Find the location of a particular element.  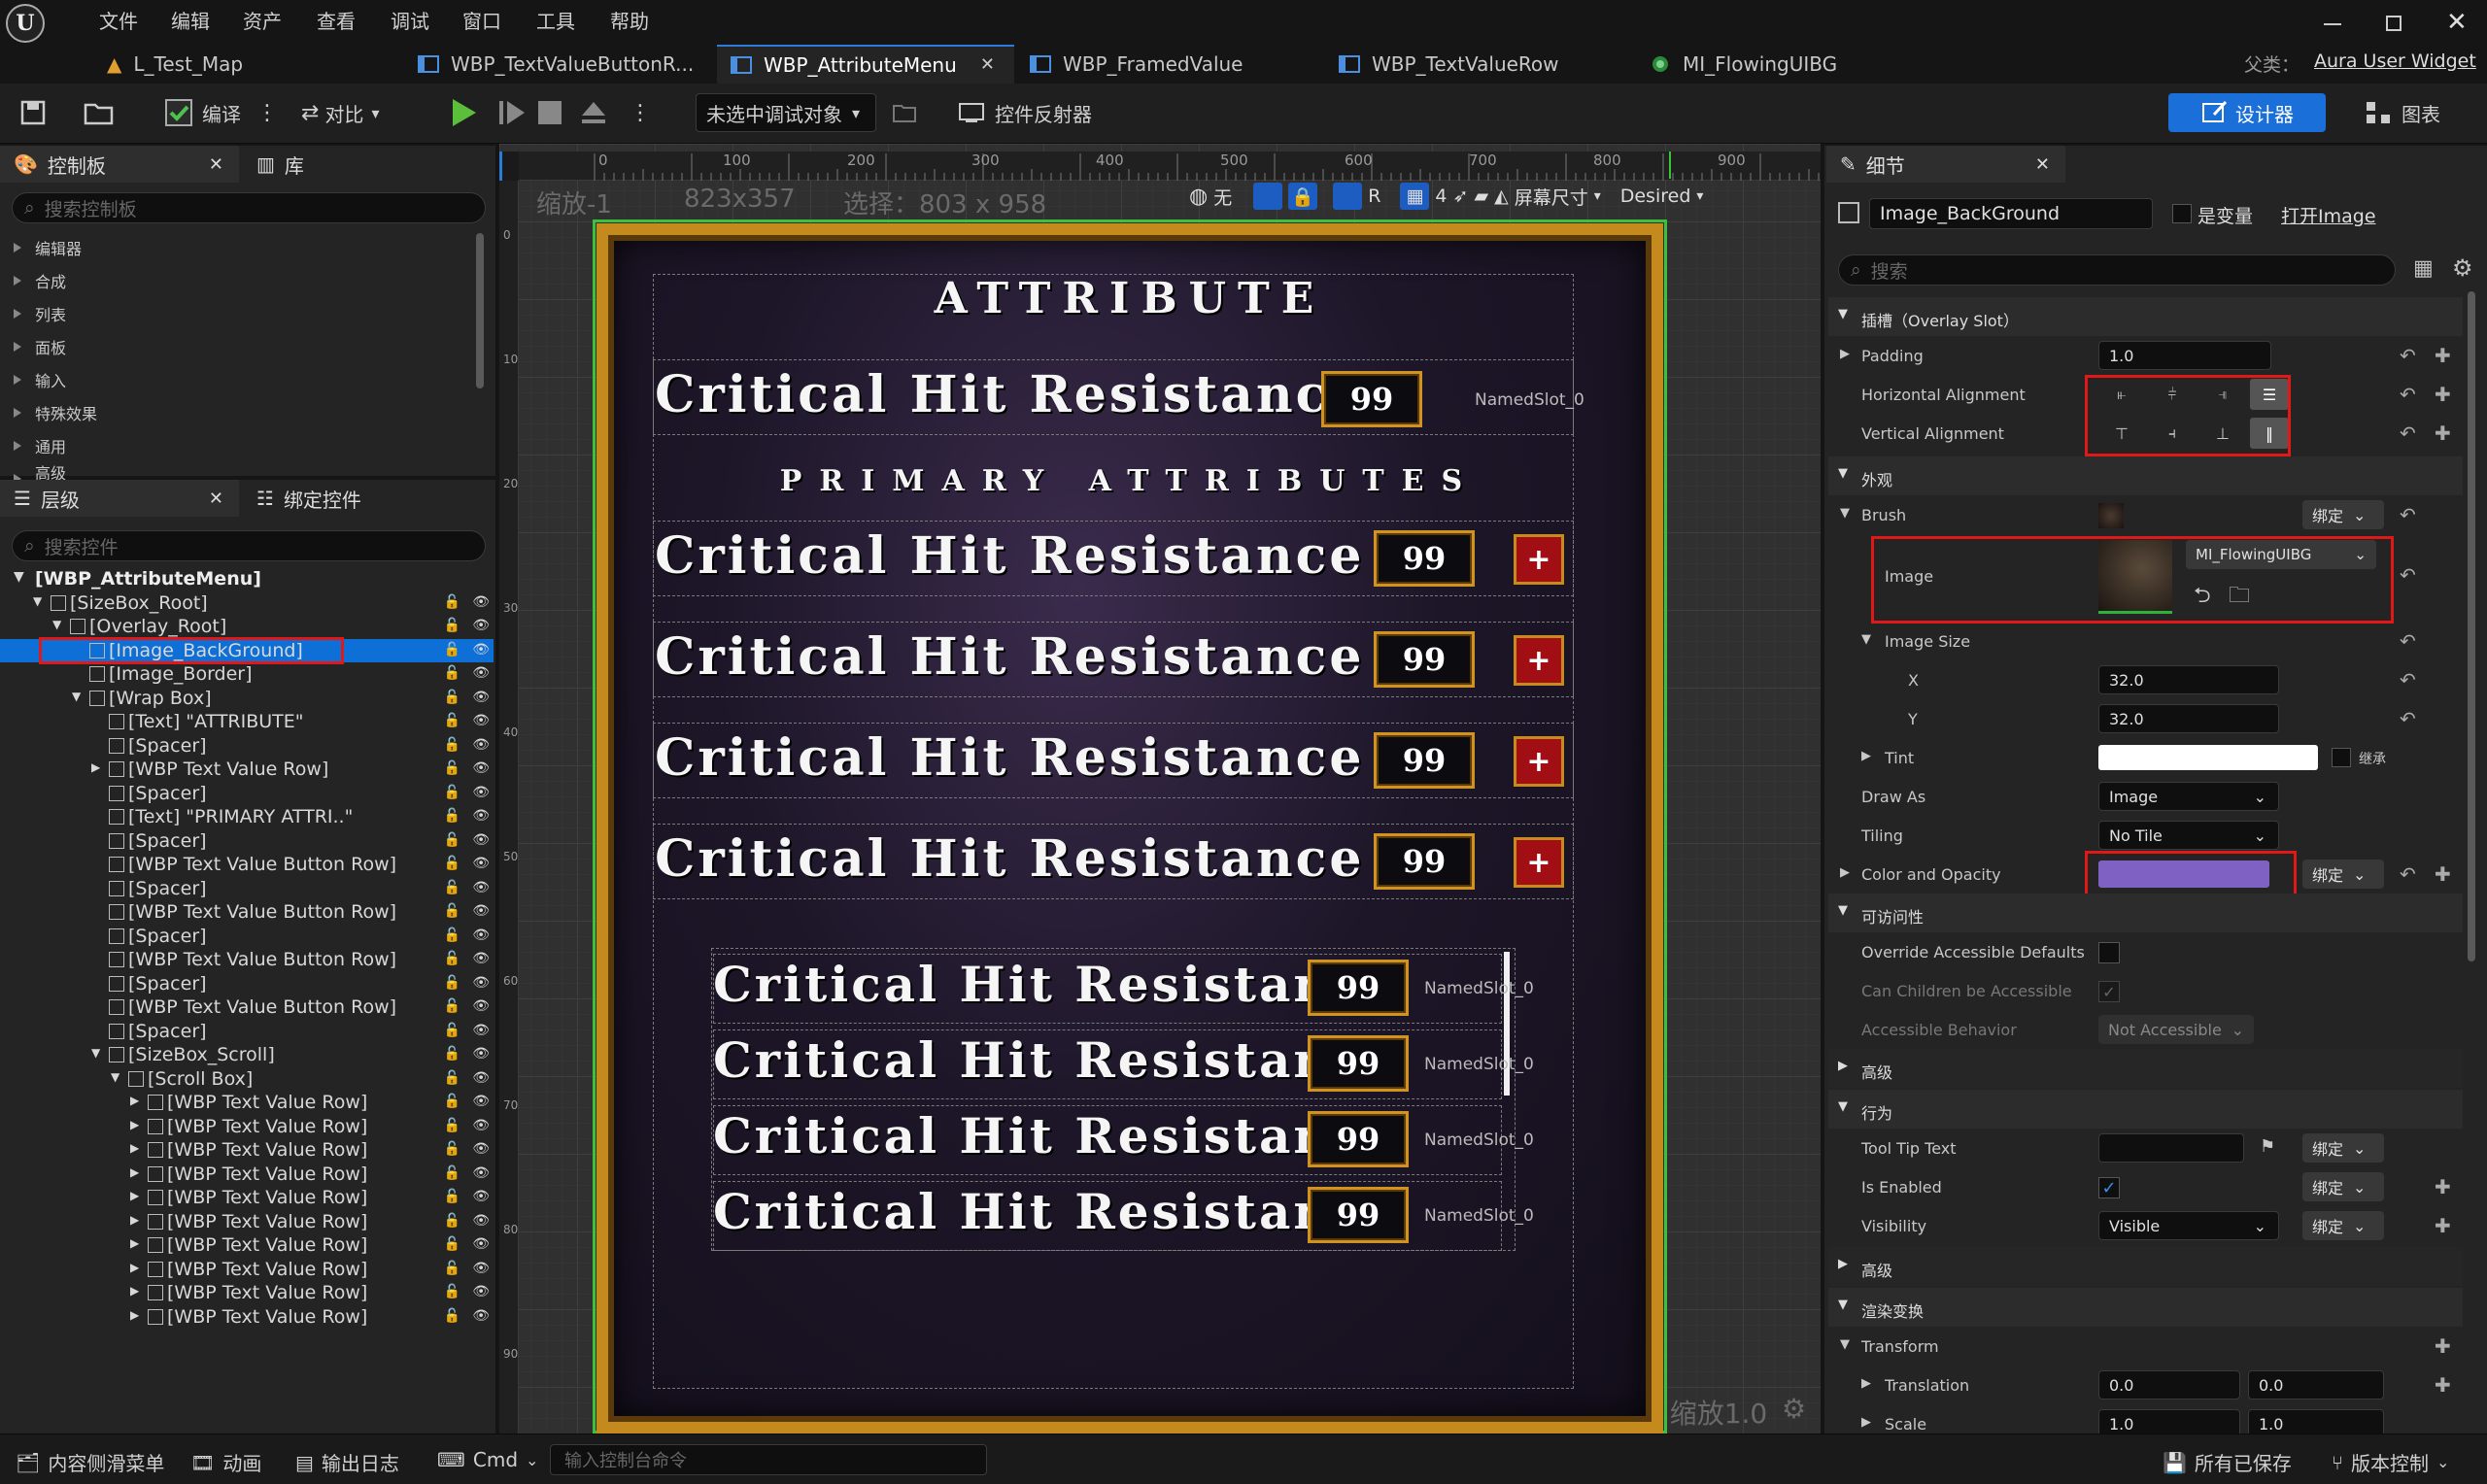

minimize-icon is located at coordinates (2332, 24).